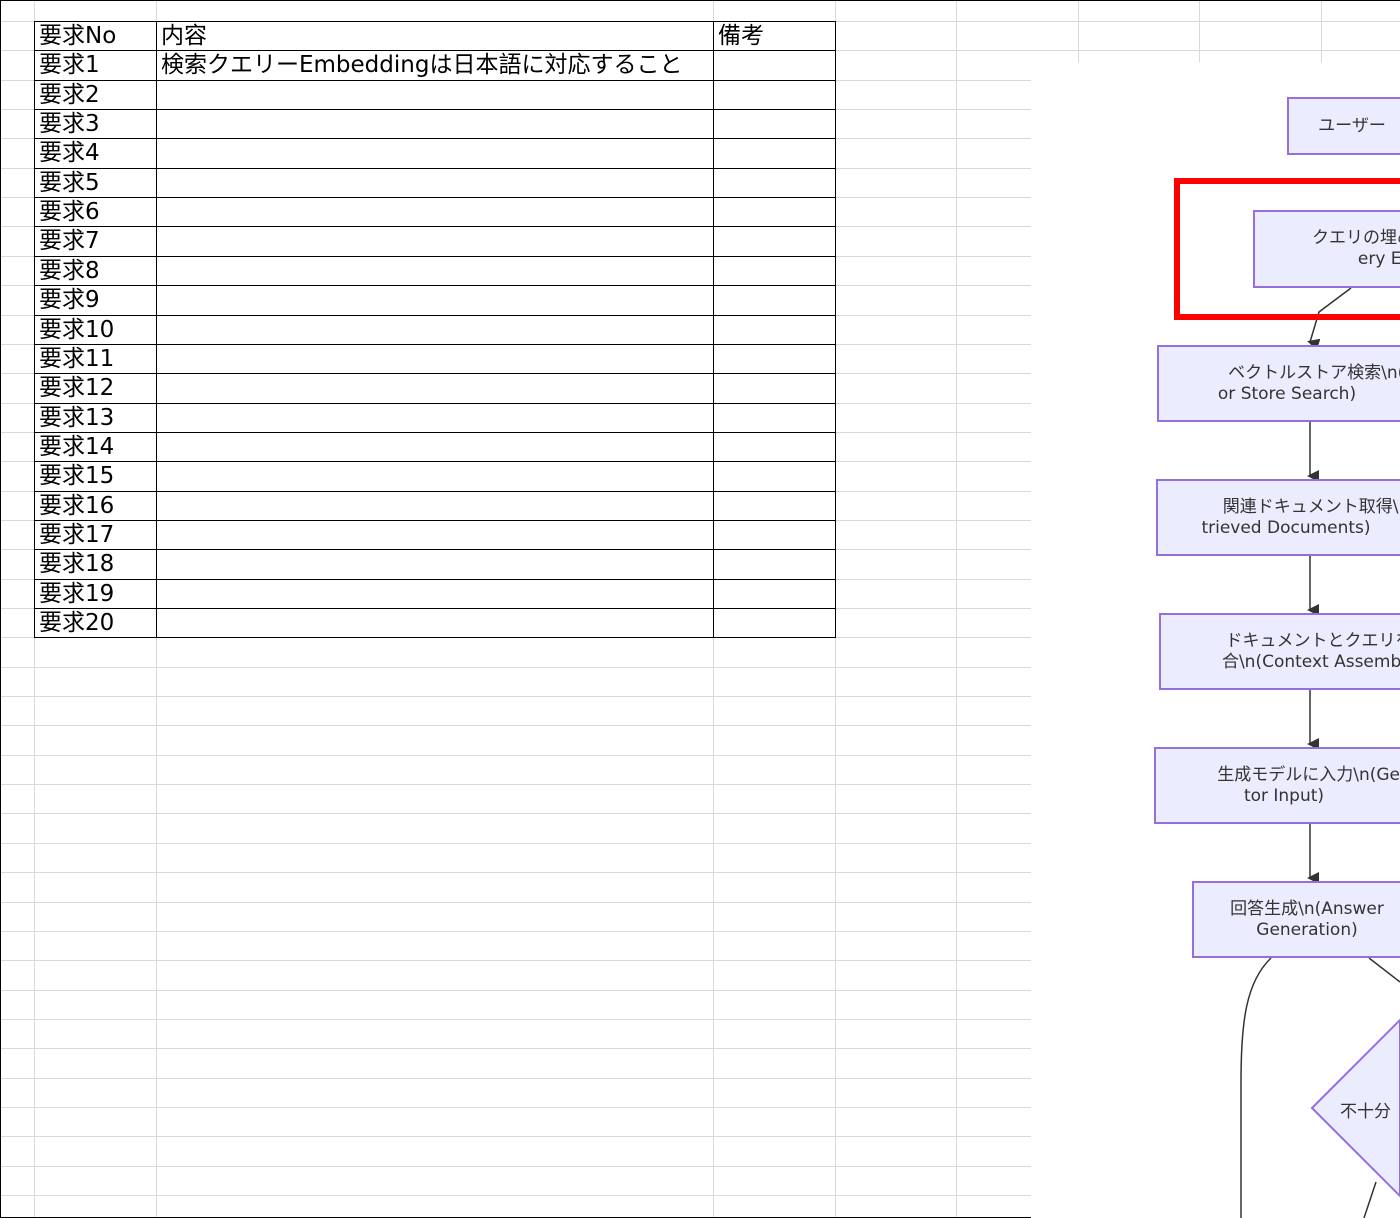 The width and height of the screenshot is (1400, 1218). I want to click on table-cell: 要求12, so click(95, 388).